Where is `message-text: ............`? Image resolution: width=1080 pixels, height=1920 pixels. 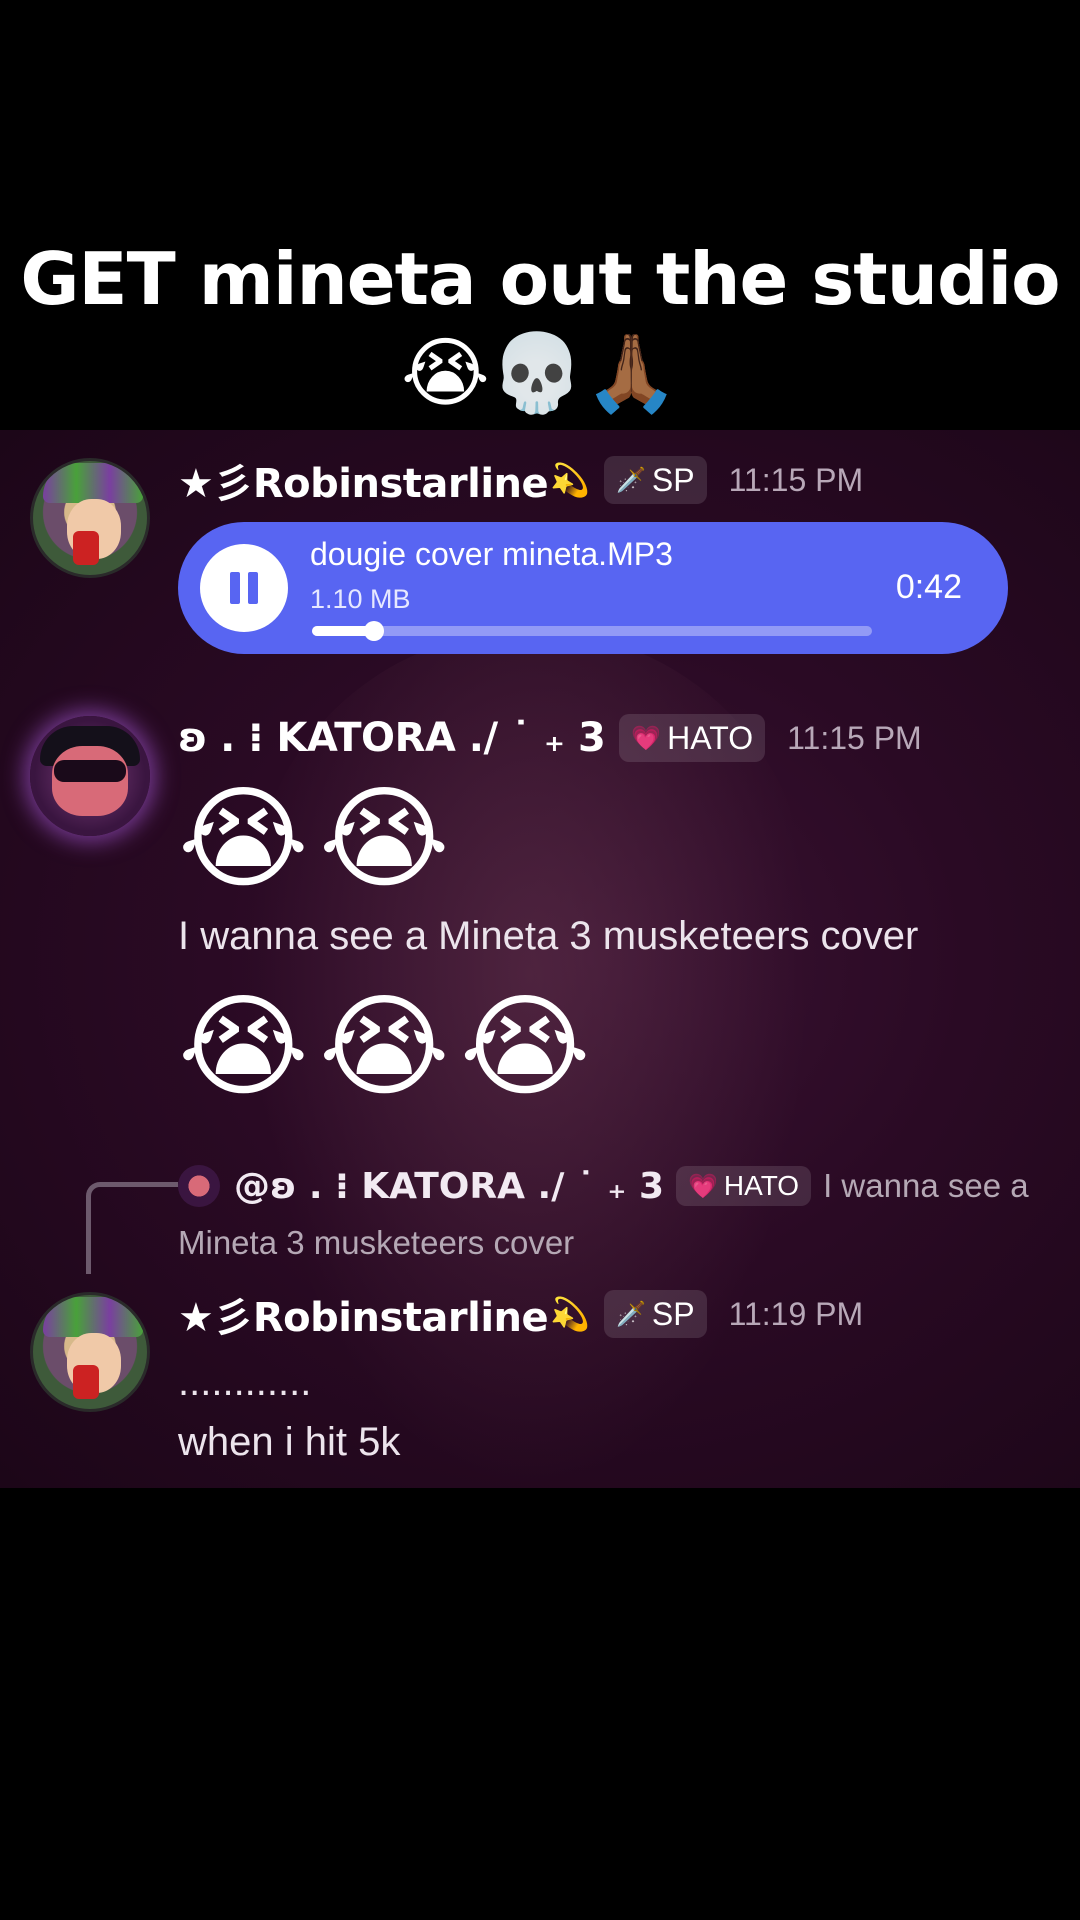
message-text: ............ is located at coordinates (245, 1382).